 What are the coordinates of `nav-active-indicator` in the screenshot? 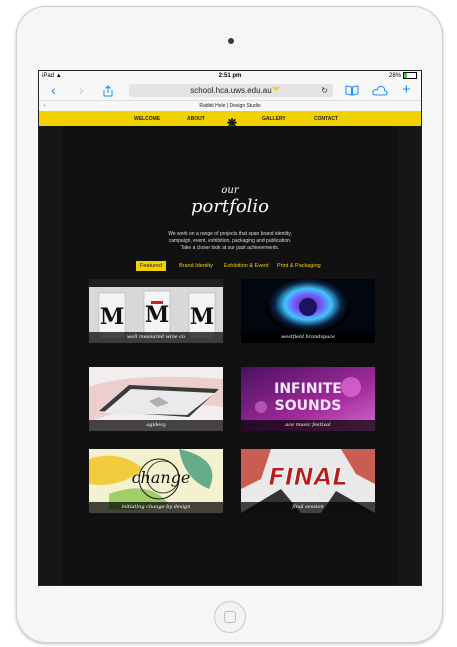 It's located at (276, 89).